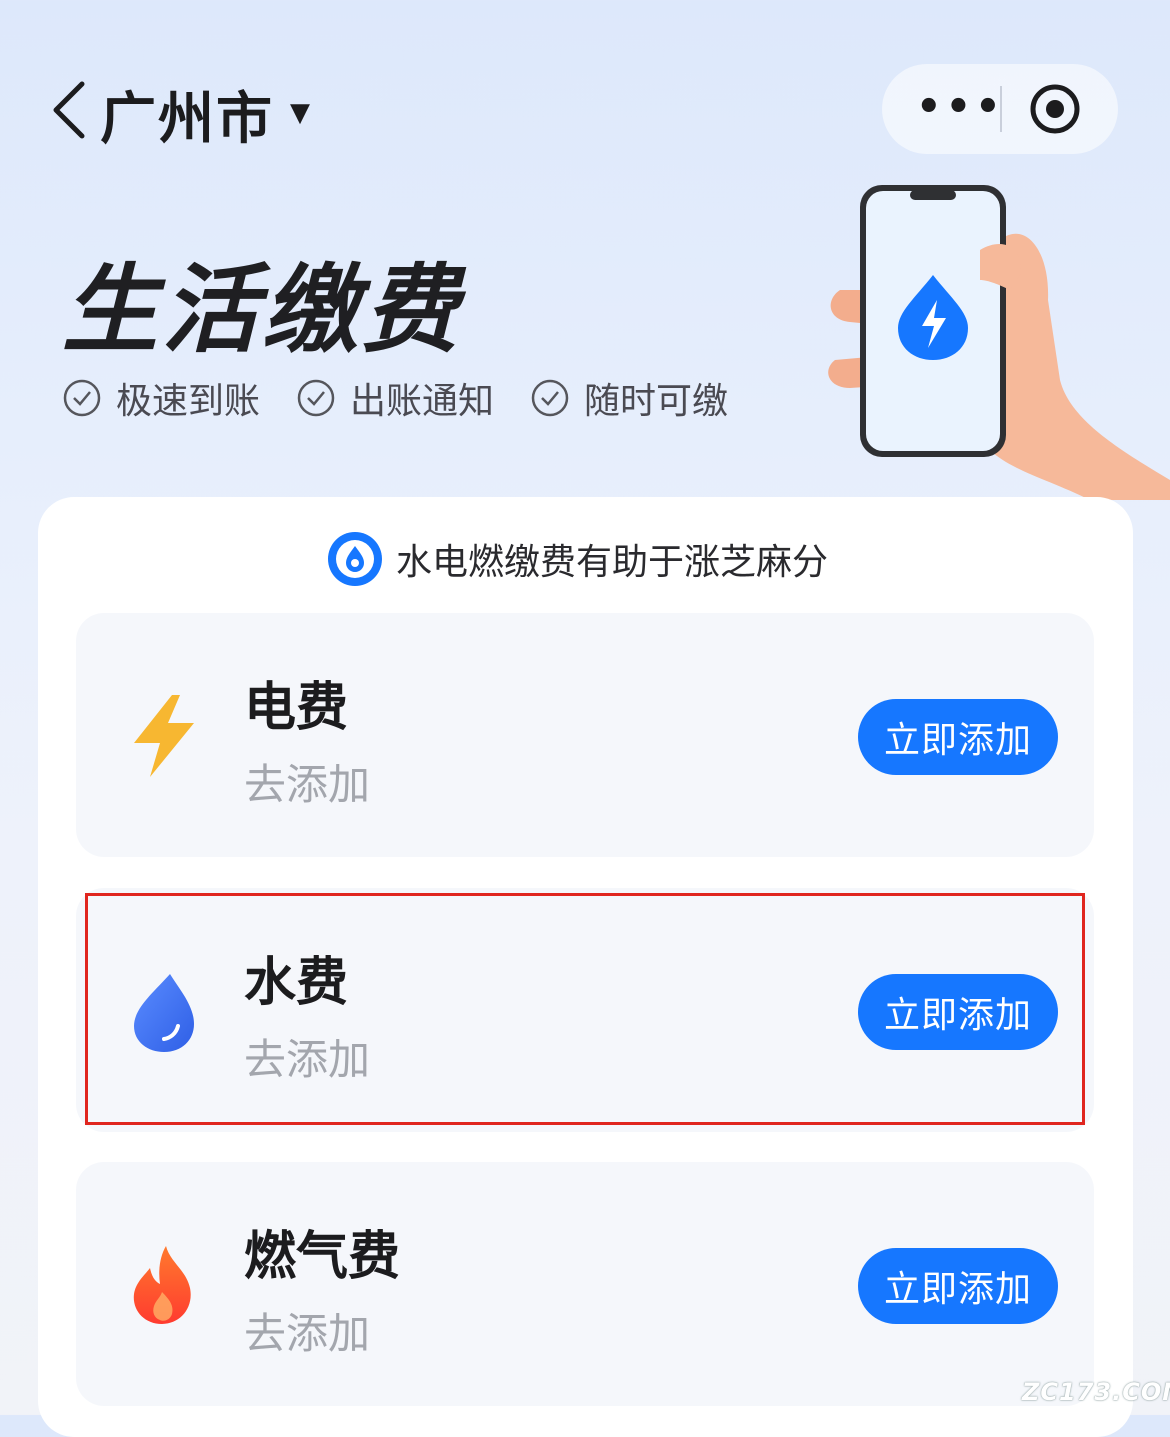 The width and height of the screenshot is (1170, 1437). I want to click on feature-label: 出账通知, so click(422, 401).